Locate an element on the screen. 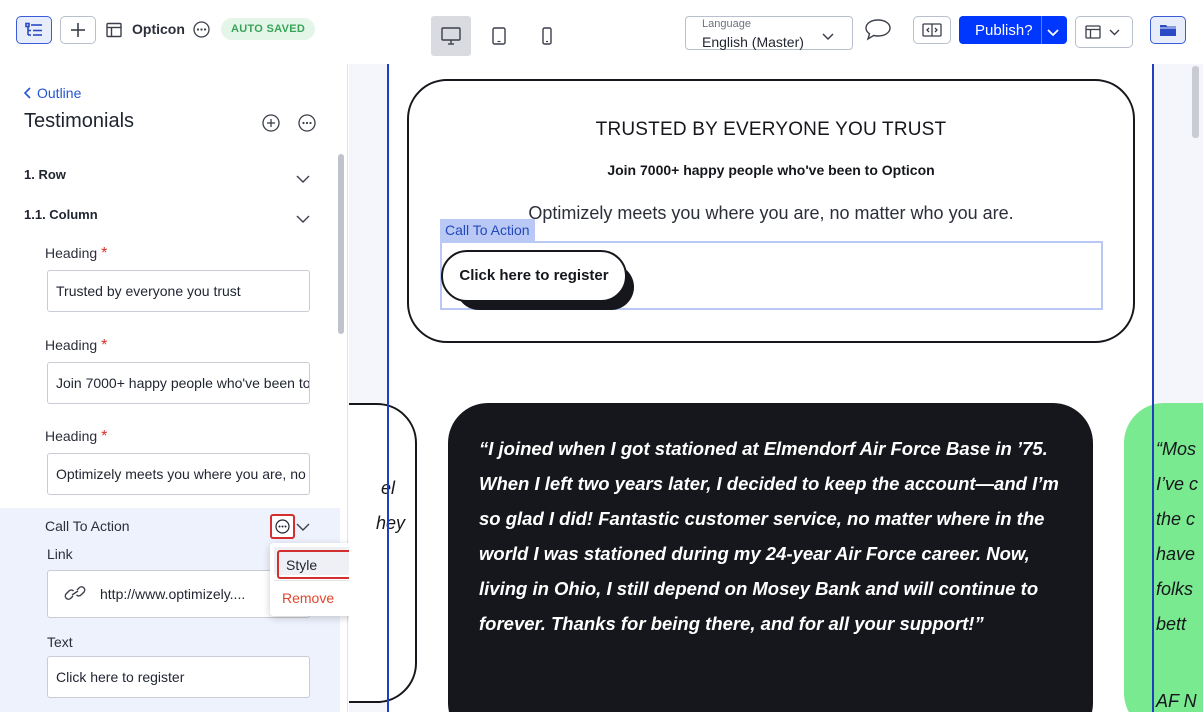 Image resolution: width=1203 pixels, height=712 pixels. list-tree-icon is located at coordinates (33, 29).